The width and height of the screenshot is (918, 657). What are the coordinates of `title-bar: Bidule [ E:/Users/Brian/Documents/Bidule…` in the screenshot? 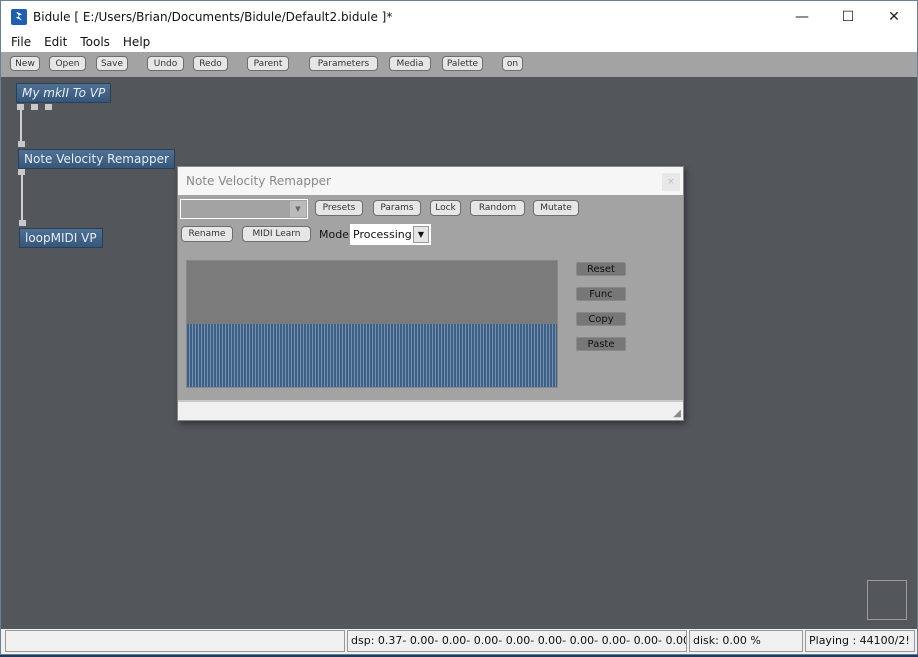 It's located at (459, 16).